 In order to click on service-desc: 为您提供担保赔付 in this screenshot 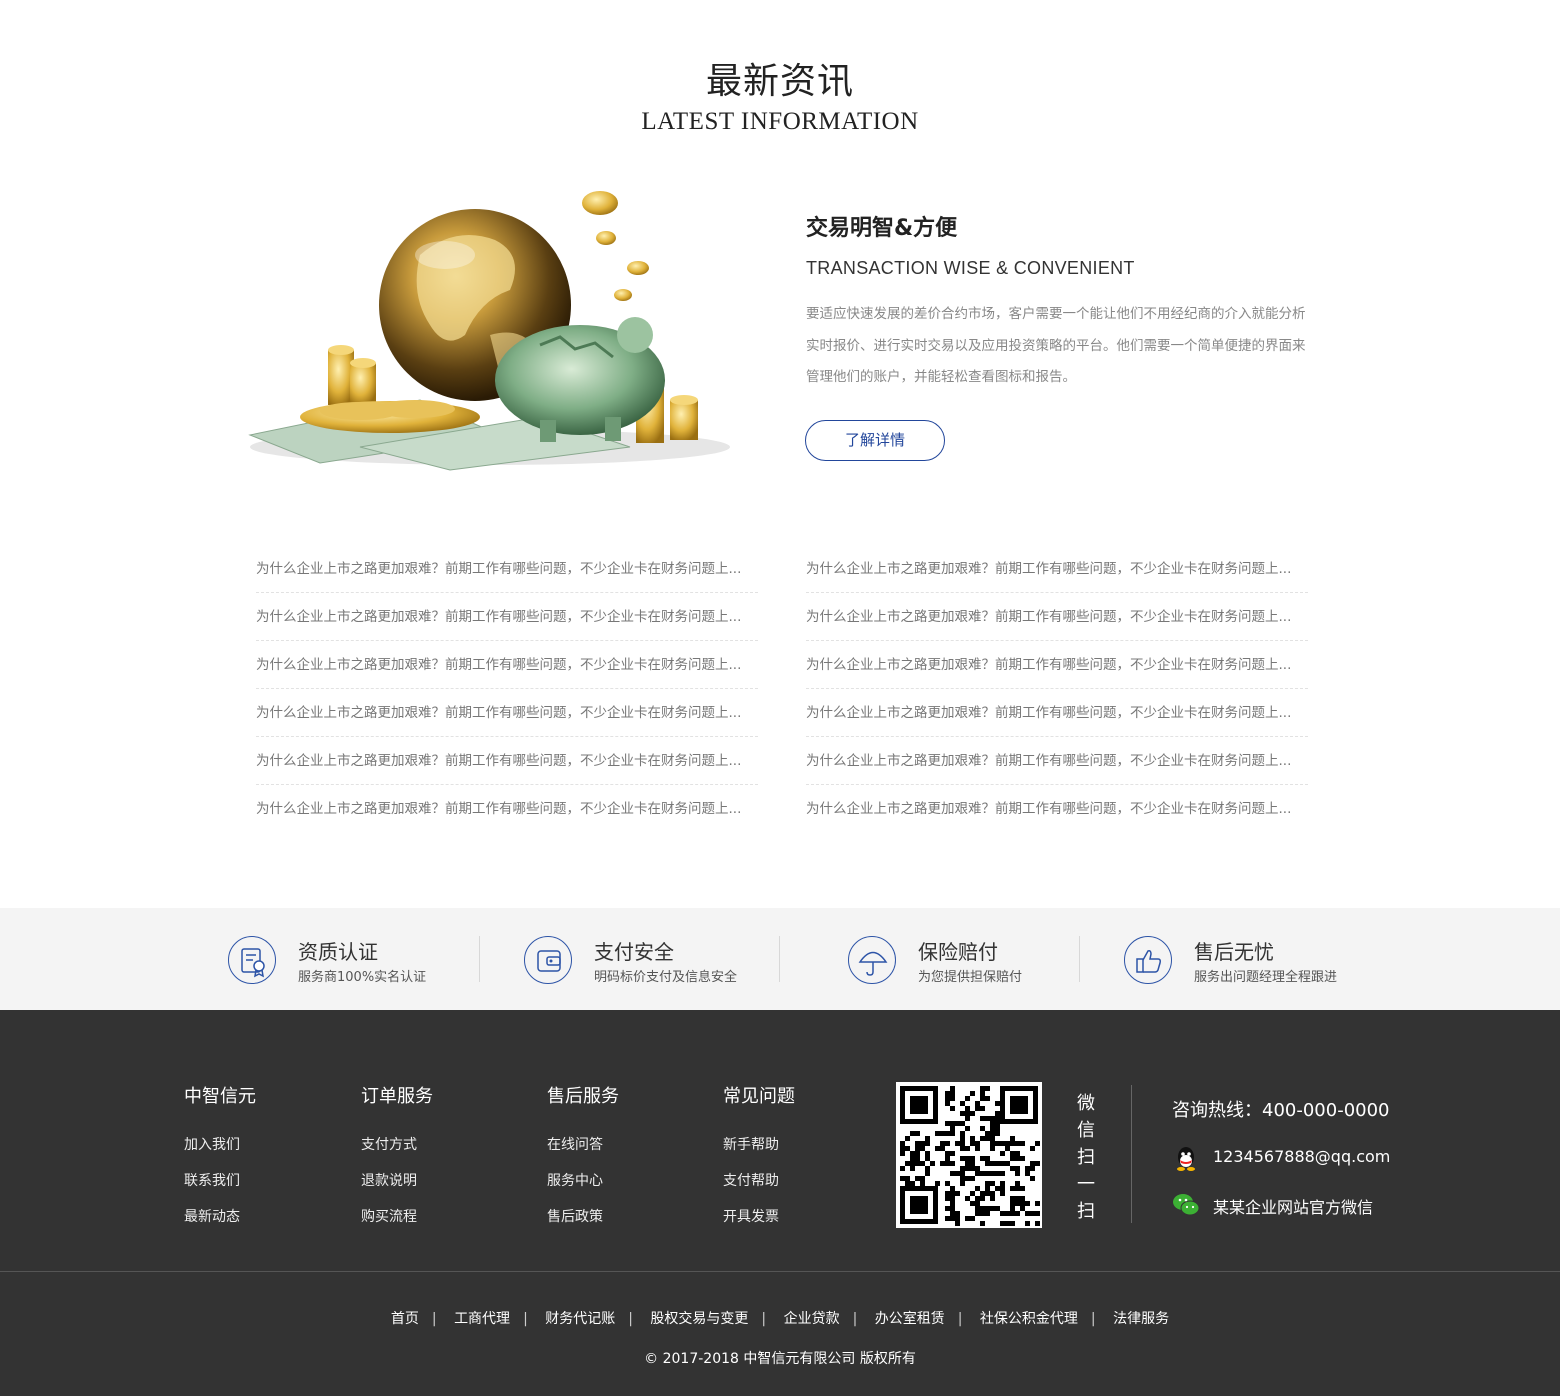, I will do `click(970, 977)`.